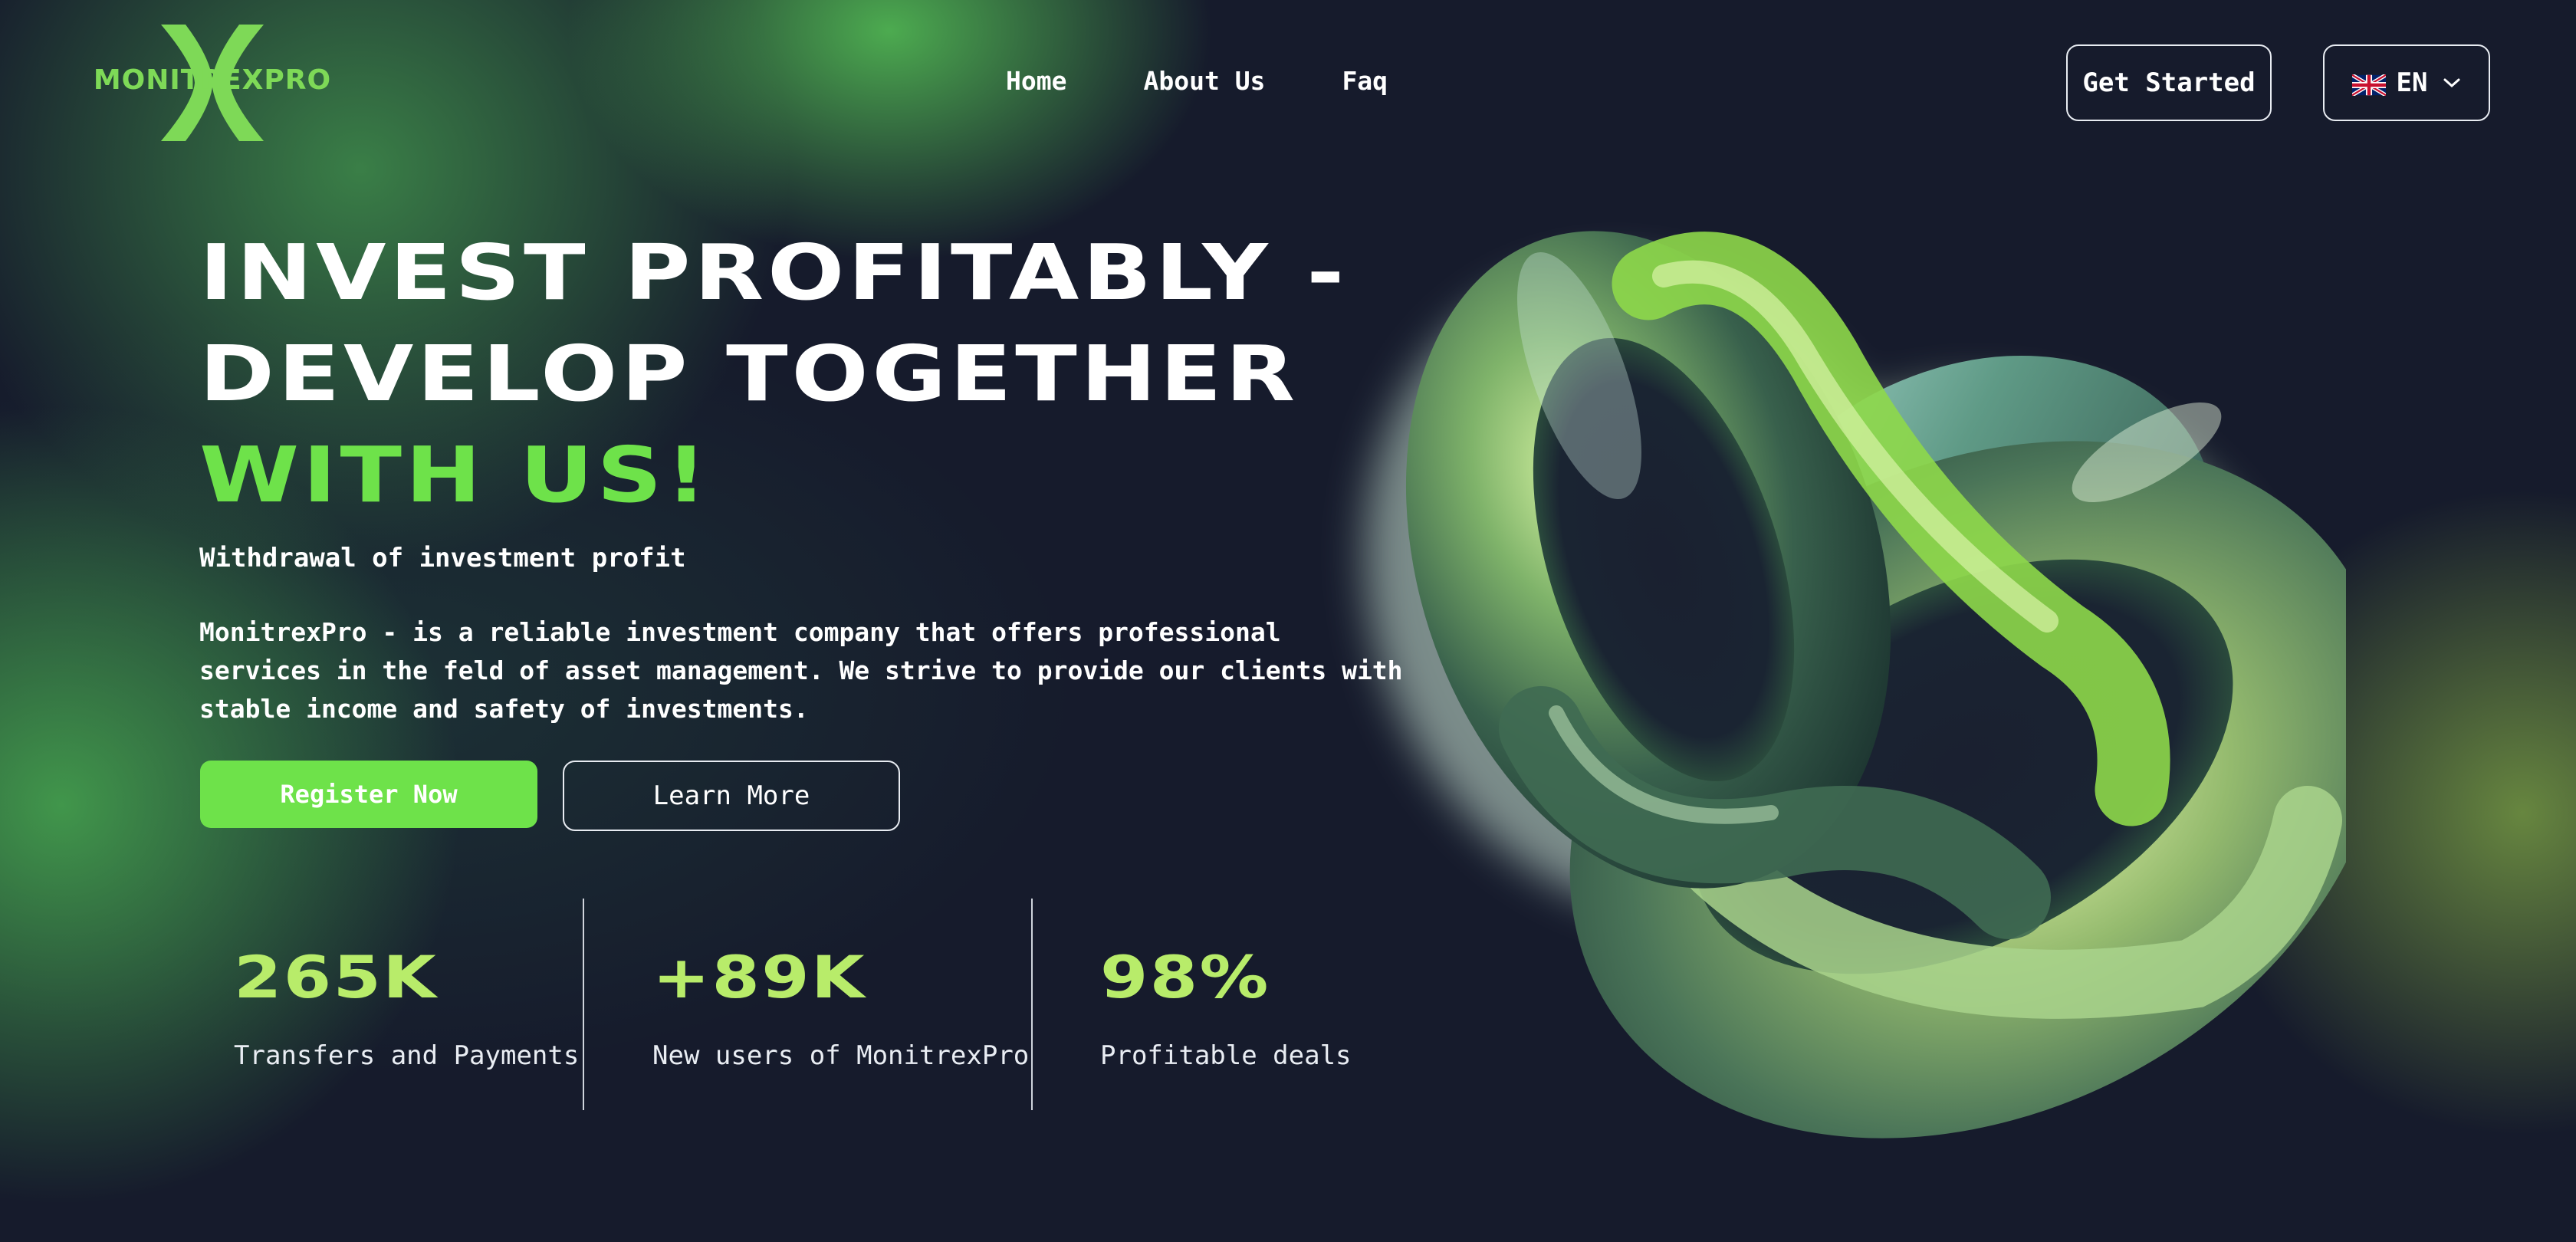 Image resolution: width=2576 pixels, height=1242 pixels. I want to click on brand-logo: MONITREXPRO, so click(212, 83).